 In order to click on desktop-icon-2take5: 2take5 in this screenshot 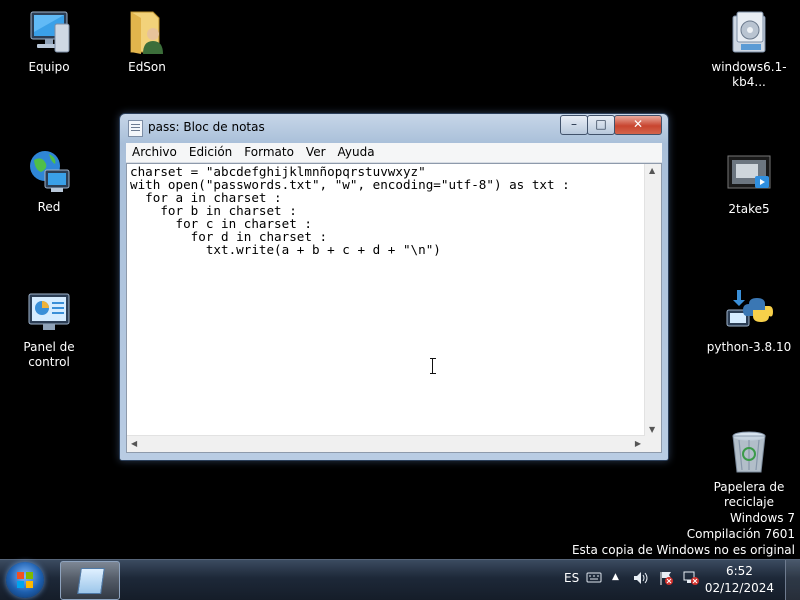, I will do `click(749, 183)`.